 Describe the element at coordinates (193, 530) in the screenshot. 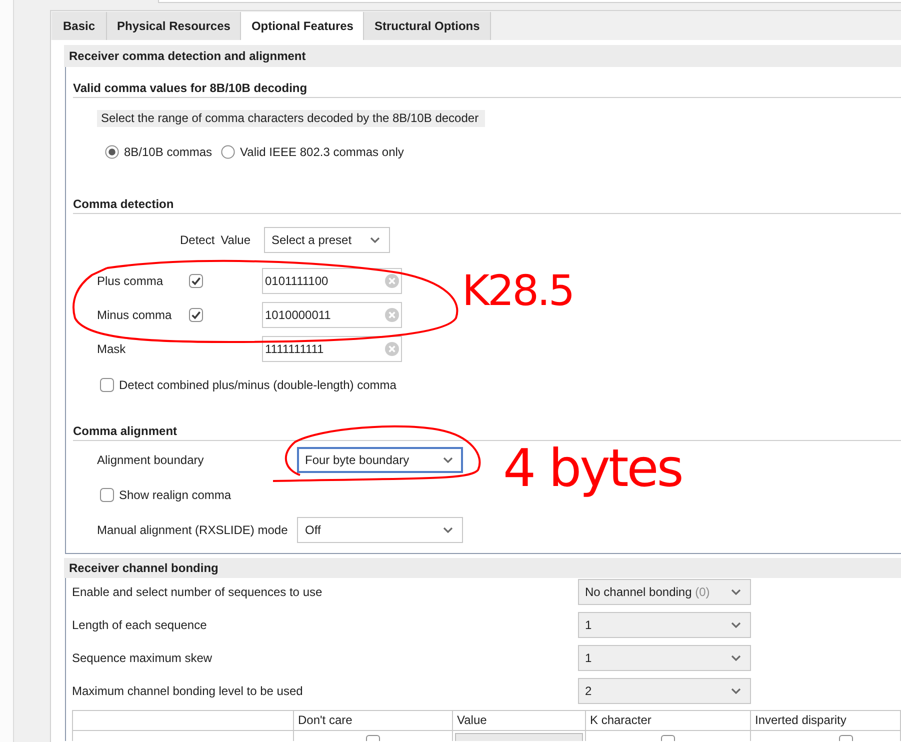

I see `field-label: Manual alignment (RXSLIDE) mode` at that location.